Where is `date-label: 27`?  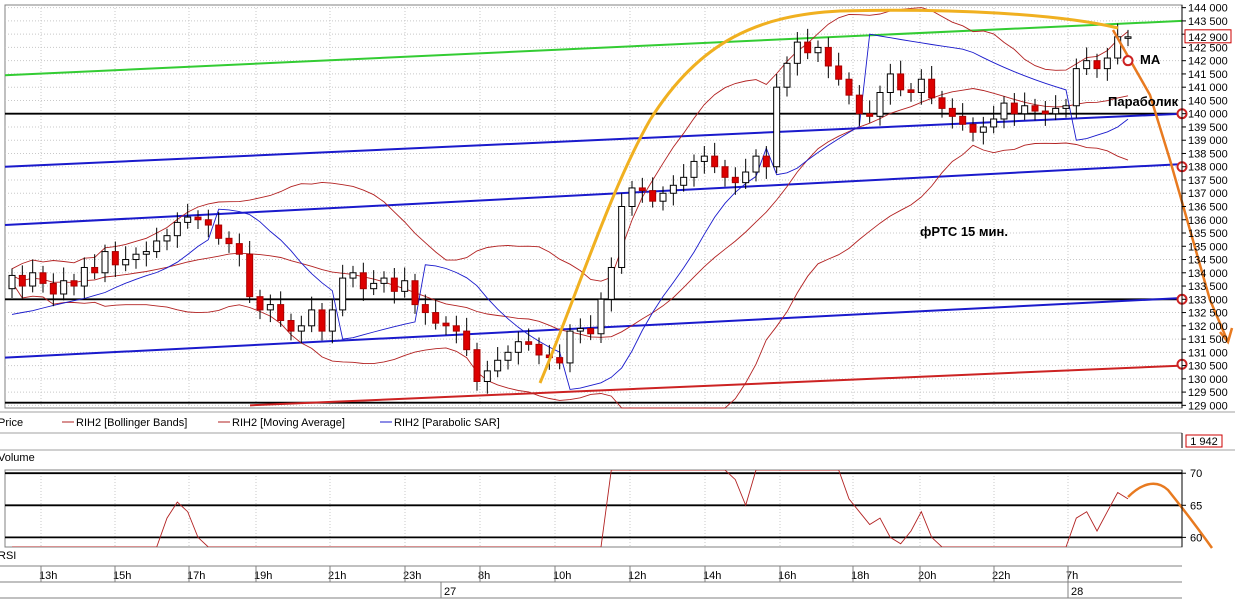
date-label: 27 is located at coordinates (450, 592).